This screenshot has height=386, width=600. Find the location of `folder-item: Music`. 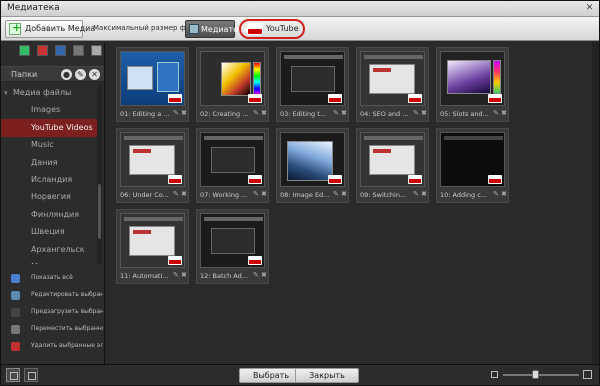

folder-item: Music is located at coordinates (49, 145).